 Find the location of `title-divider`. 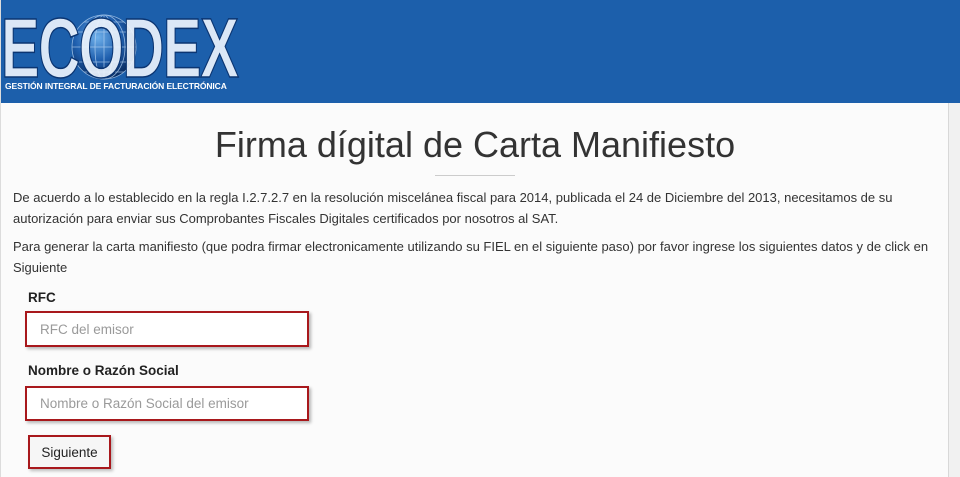

title-divider is located at coordinates (475, 175).